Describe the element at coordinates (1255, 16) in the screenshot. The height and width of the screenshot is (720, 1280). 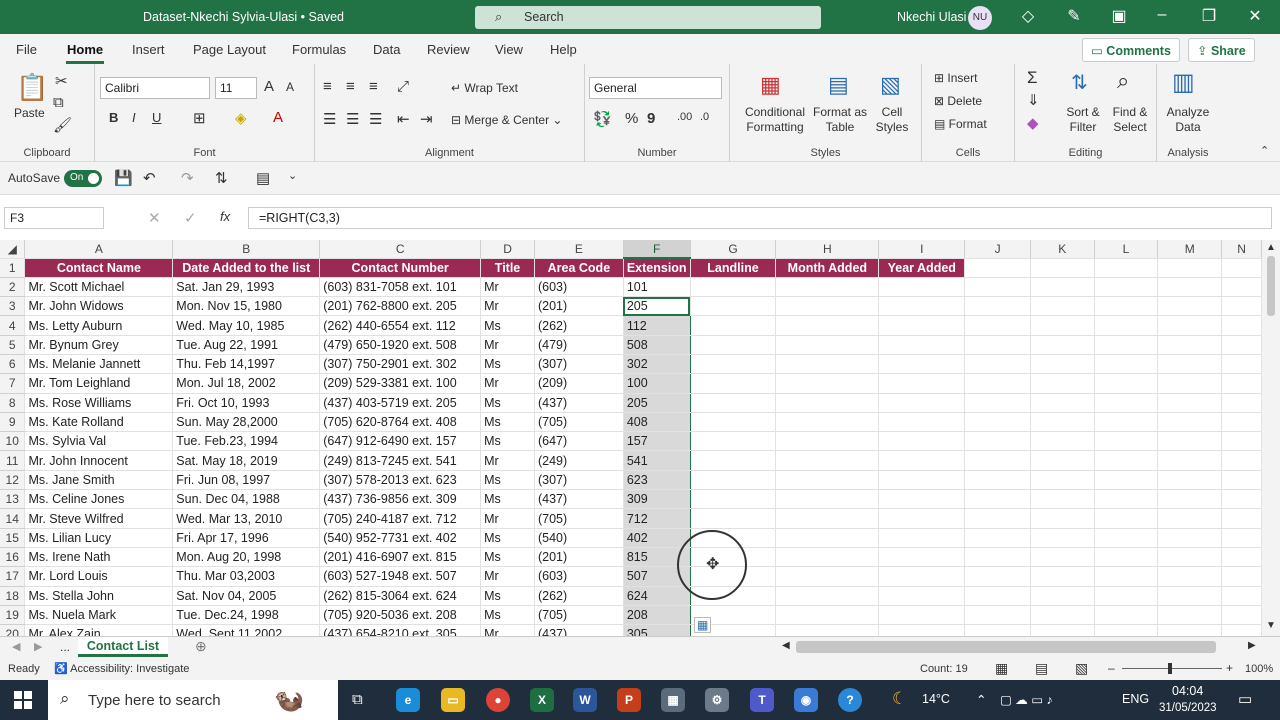
I see `close-icon: ✕` at that location.